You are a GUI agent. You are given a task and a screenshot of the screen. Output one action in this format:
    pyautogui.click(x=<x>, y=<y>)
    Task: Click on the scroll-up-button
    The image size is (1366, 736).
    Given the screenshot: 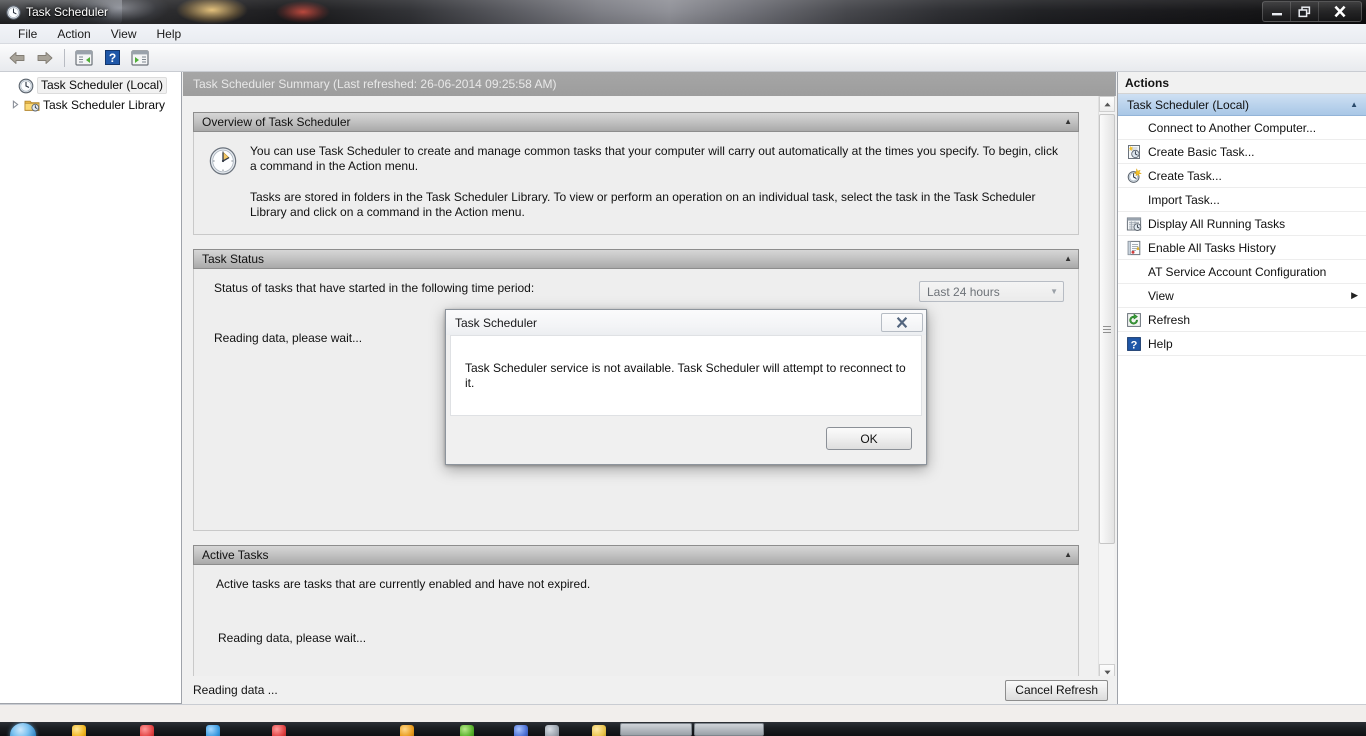 What is the action you would take?
    pyautogui.click(x=1107, y=104)
    